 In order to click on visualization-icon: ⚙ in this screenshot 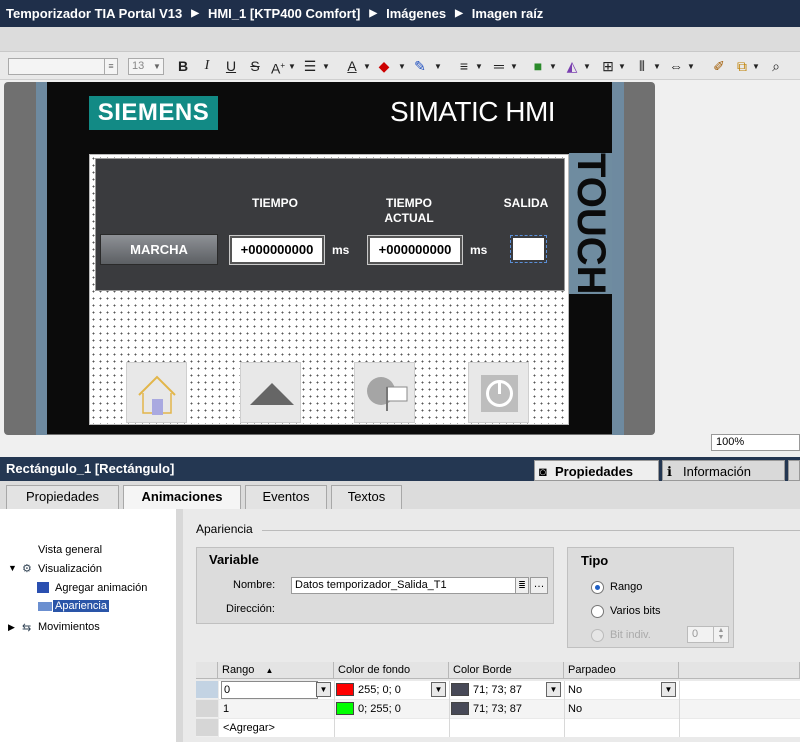, I will do `click(27, 569)`.